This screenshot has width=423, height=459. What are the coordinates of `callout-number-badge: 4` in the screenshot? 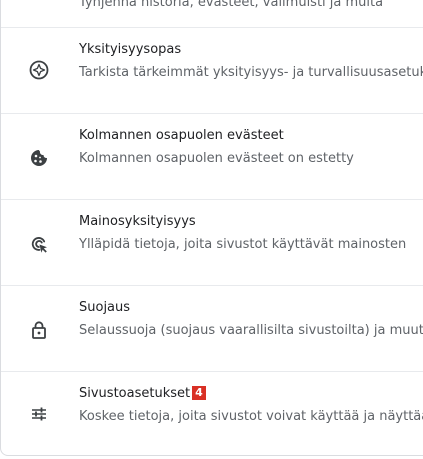 It's located at (199, 393).